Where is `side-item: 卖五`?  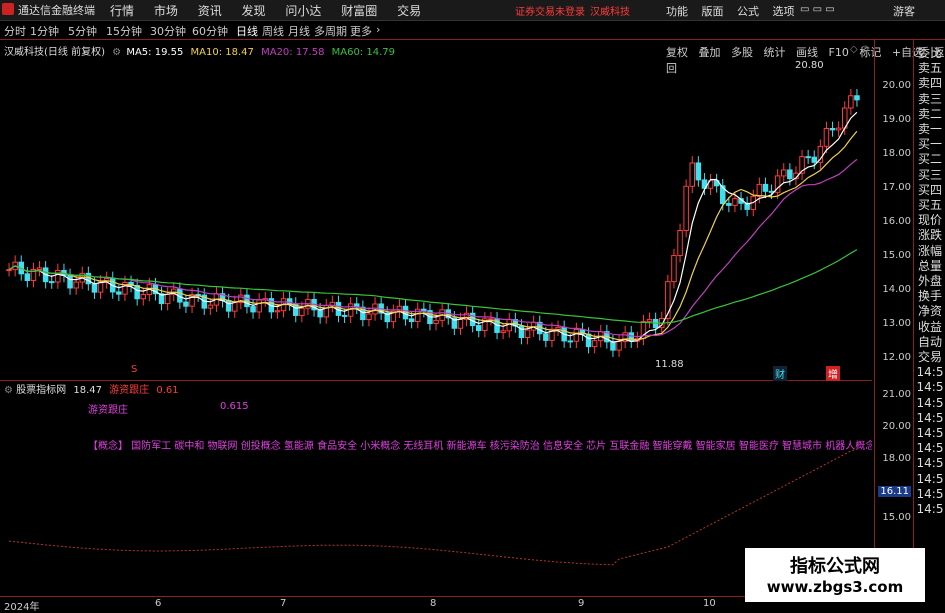
side-item: 卖五 is located at coordinates (929, 68).